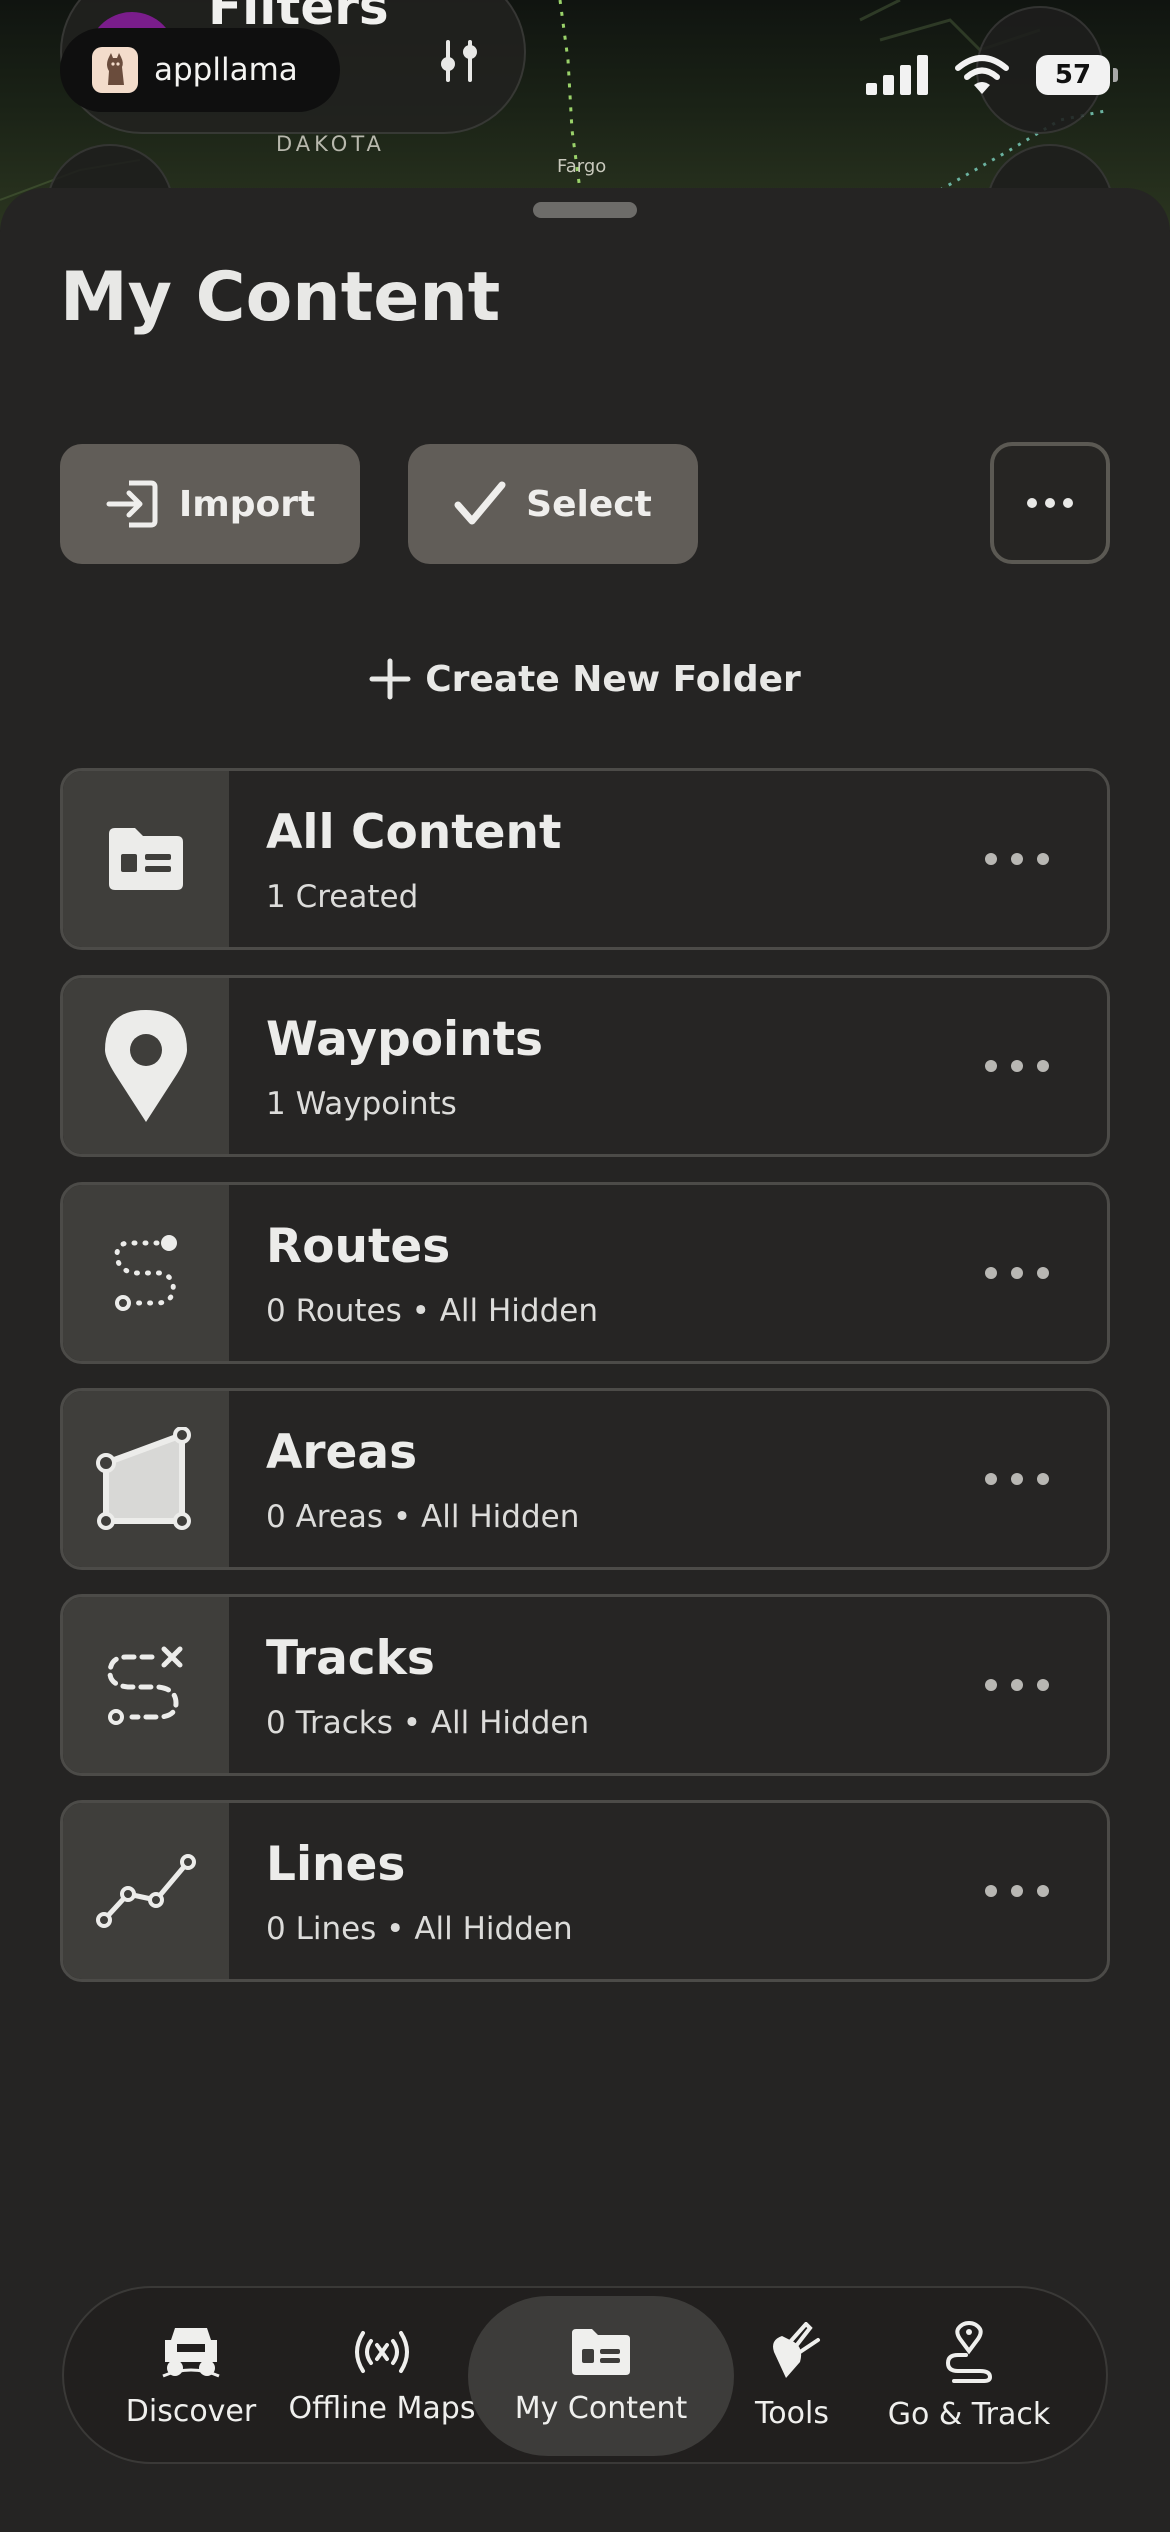 This screenshot has width=1170, height=2532. What do you see at coordinates (382, 2408) in the screenshot?
I see `tab-label: Offline Maps` at bounding box center [382, 2408].